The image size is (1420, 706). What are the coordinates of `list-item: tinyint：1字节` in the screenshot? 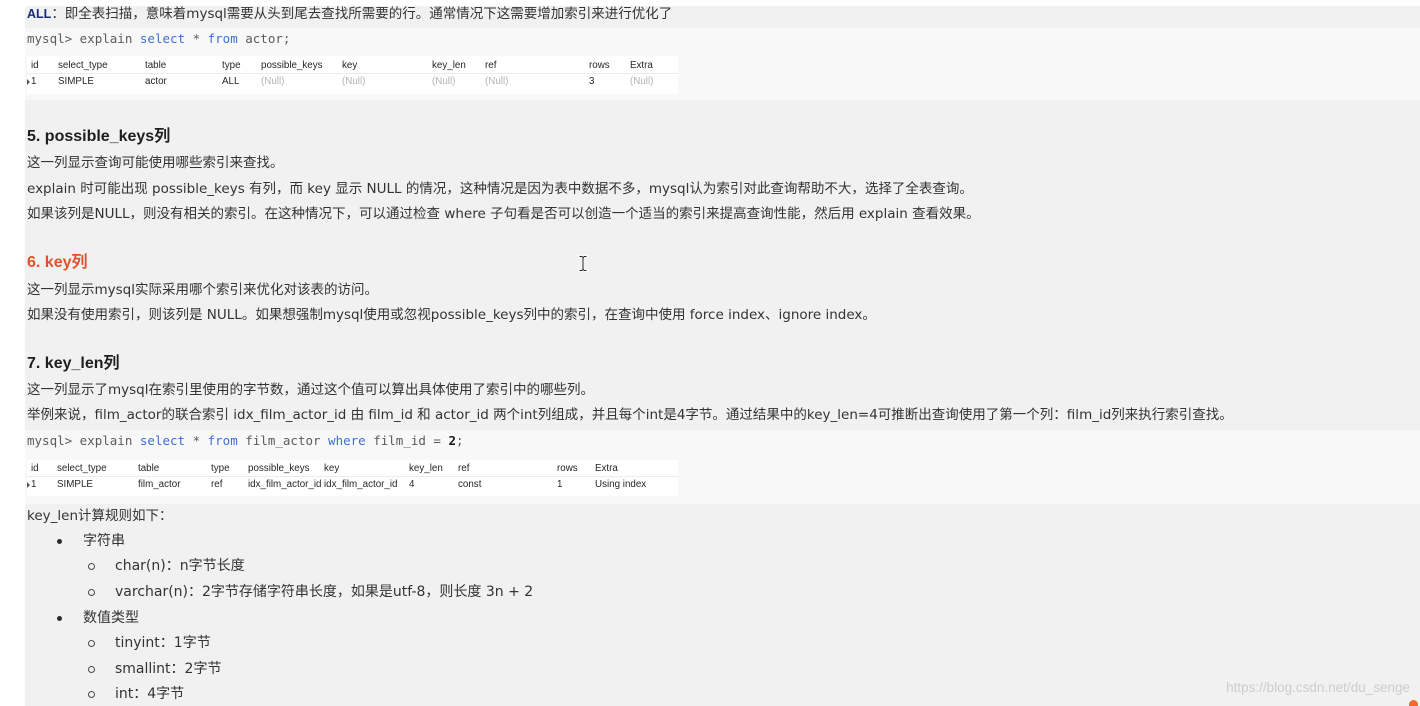 It's located at (149, 643).